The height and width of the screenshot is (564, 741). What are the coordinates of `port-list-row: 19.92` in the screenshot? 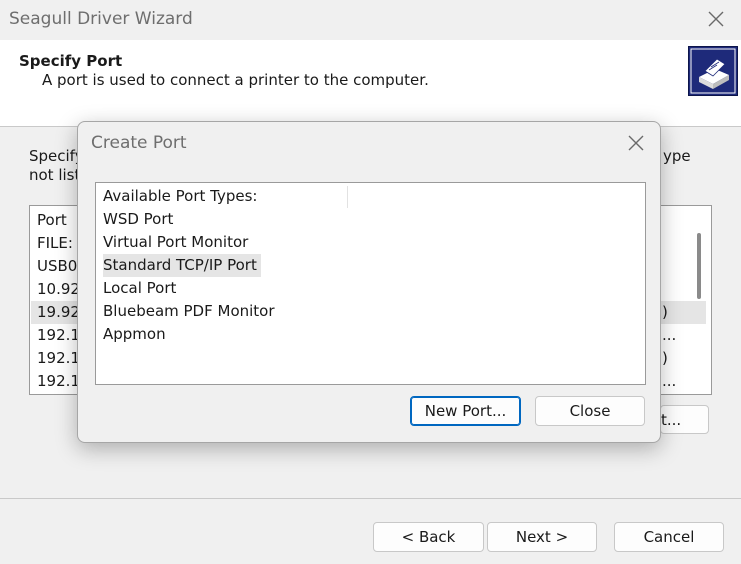 It's located at (58, 312).